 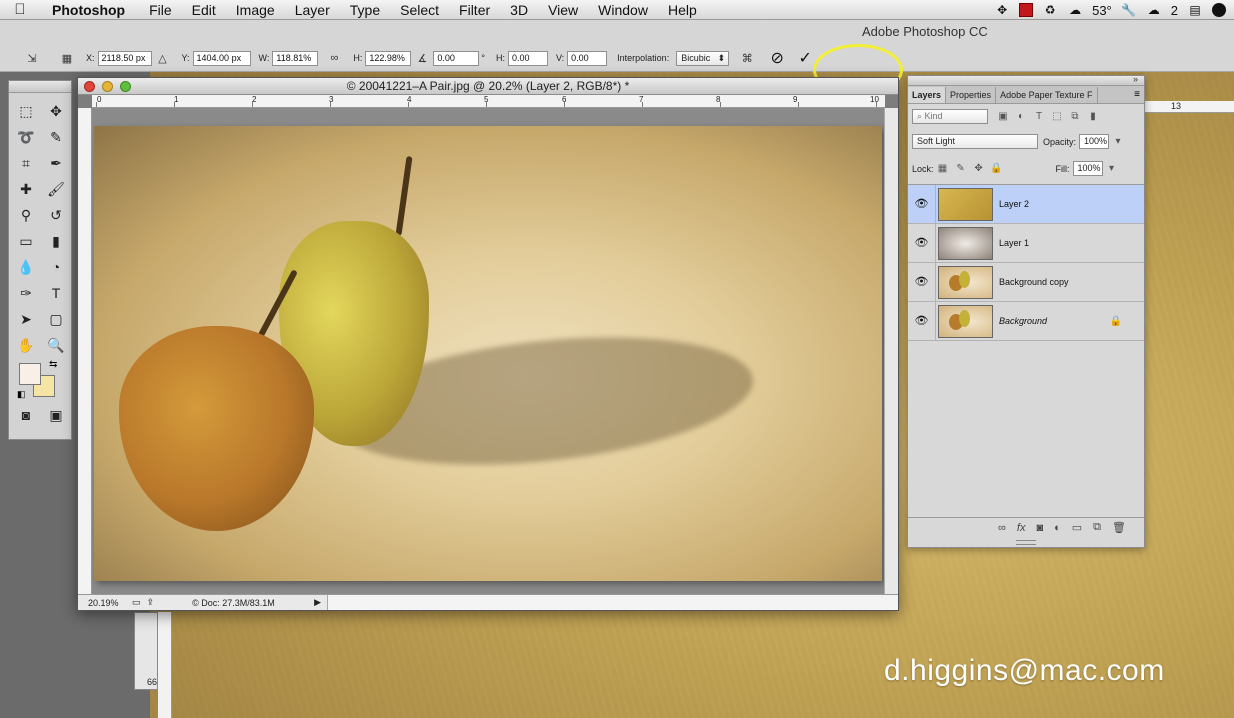 I want to click on filter-toggle-icon: ▮, so click(x=1093, y=116).